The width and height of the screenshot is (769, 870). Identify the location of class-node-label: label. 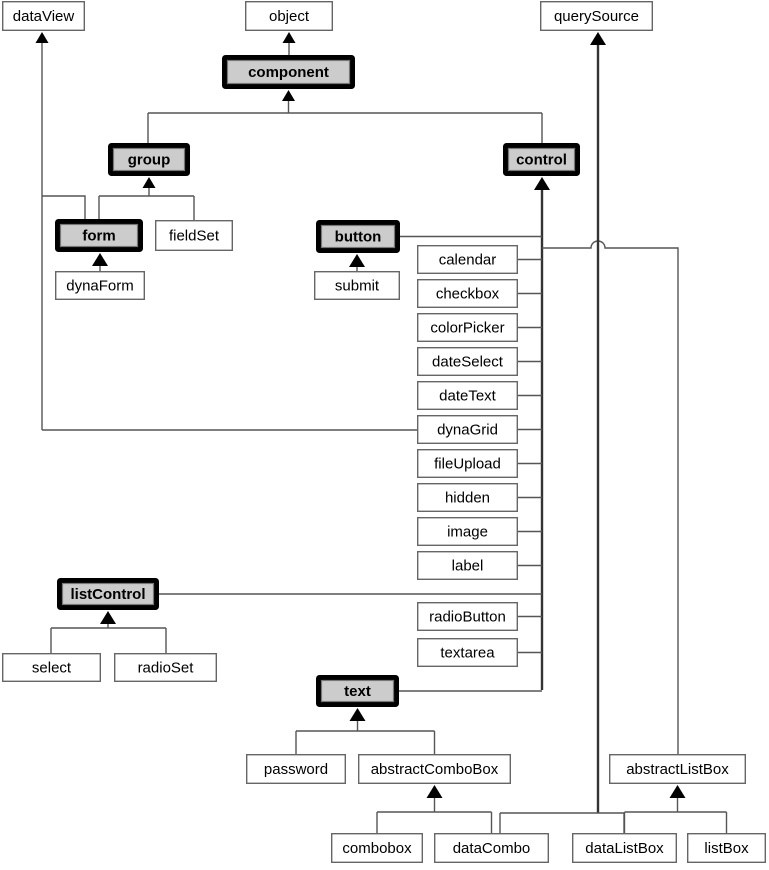
(467, 565).